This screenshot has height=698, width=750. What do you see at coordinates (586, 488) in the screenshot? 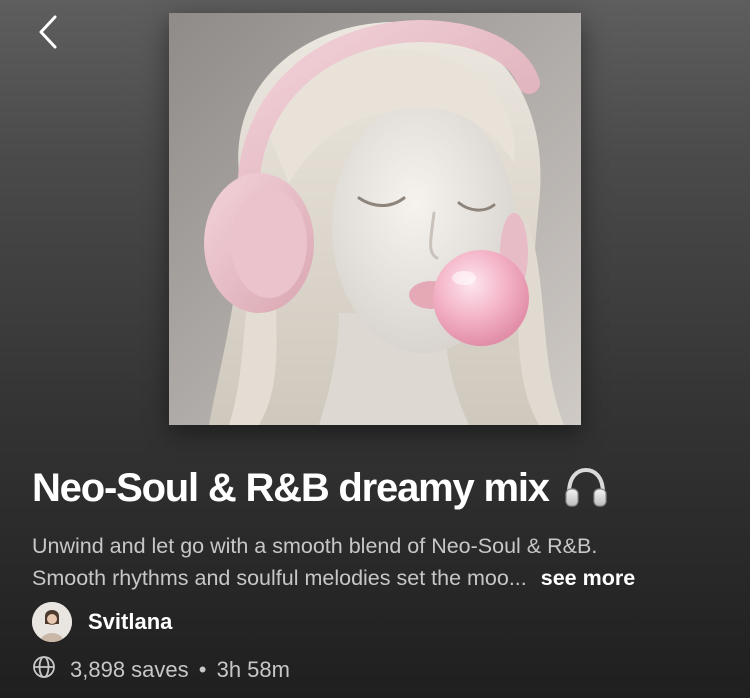
I see `headphones-icon` at bounding box center [586, 488].